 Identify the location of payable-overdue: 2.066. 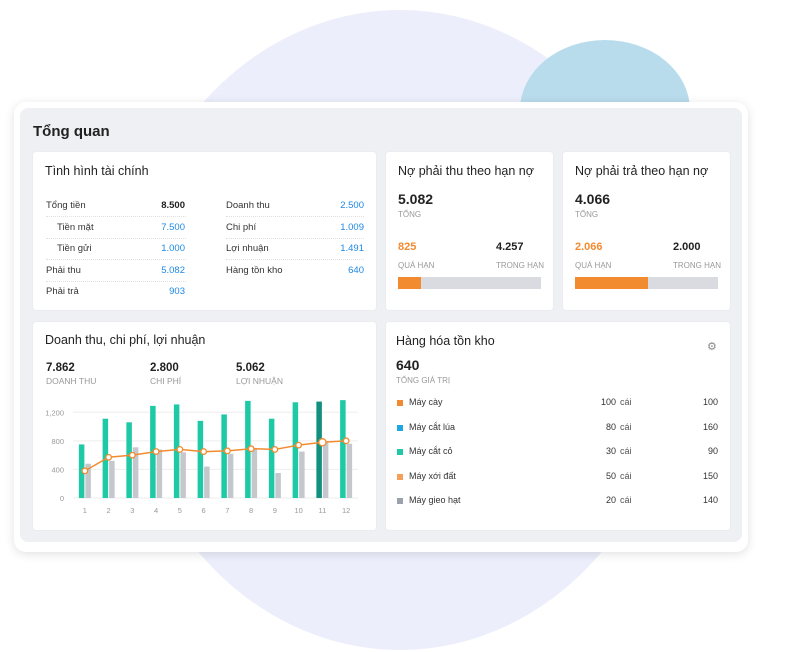
(589, 247).